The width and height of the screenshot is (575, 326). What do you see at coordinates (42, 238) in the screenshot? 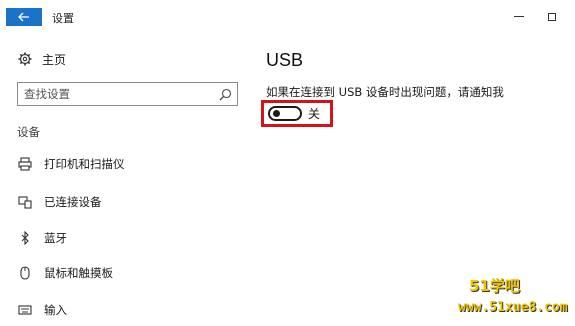
I see `sidebar-item-bluetooth: 蓝牙` at bounding box center [42, 238].